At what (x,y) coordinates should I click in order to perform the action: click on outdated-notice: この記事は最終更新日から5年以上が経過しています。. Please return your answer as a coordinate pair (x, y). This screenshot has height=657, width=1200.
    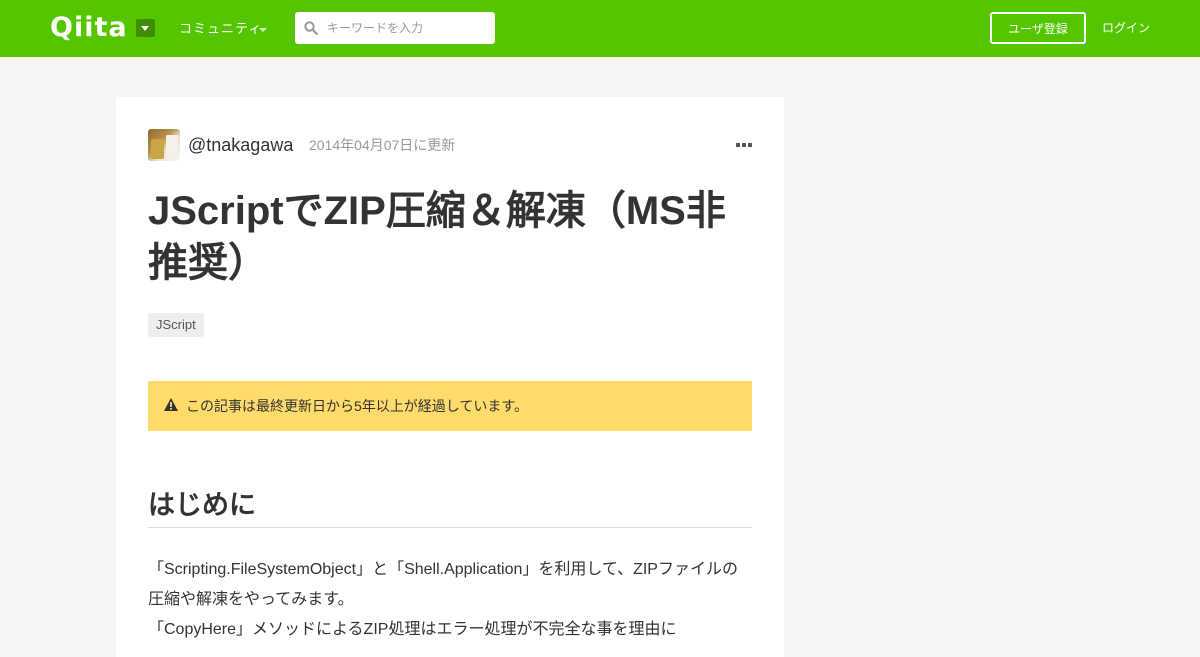
    Looking at the image, I should click on (450, 406).